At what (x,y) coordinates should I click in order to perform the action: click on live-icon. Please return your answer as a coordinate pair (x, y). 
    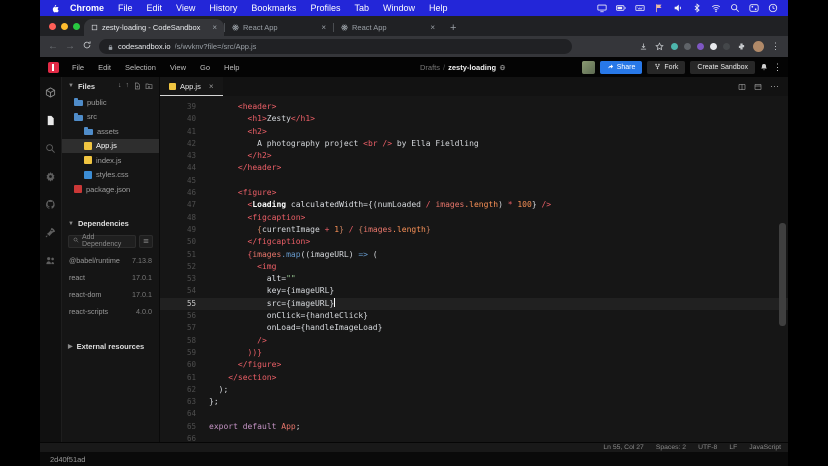
    Looking at the image, I should click on (50, 260).